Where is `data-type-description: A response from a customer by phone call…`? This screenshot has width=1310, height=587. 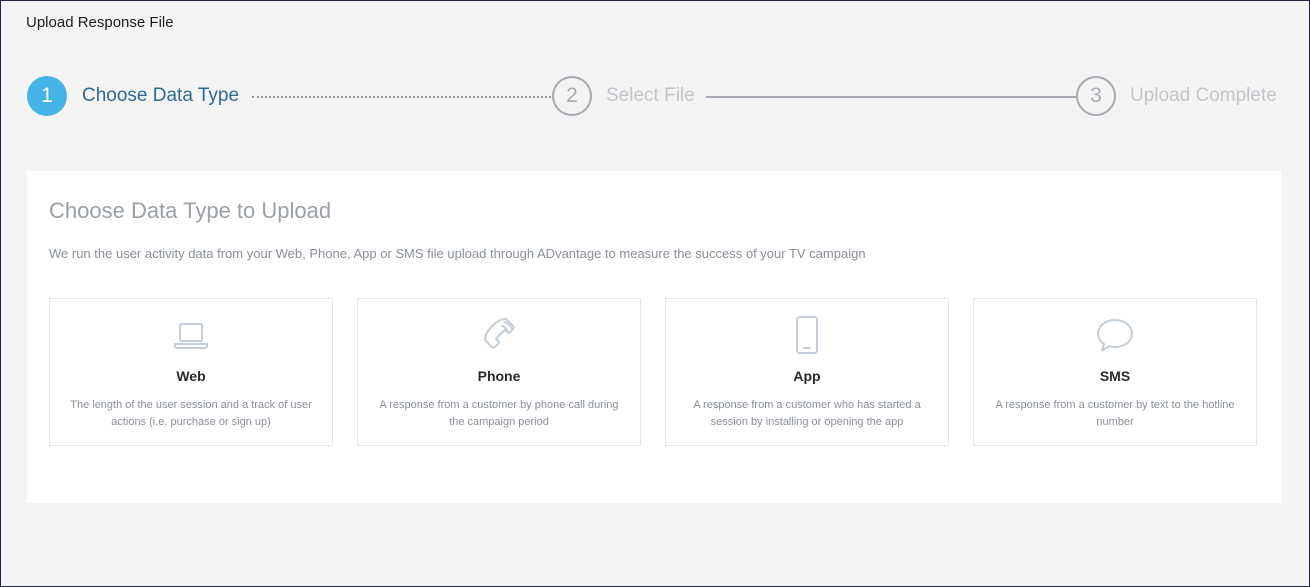
data-type-description: A response from a customer by phone call… is located at coordinates (499, 413).